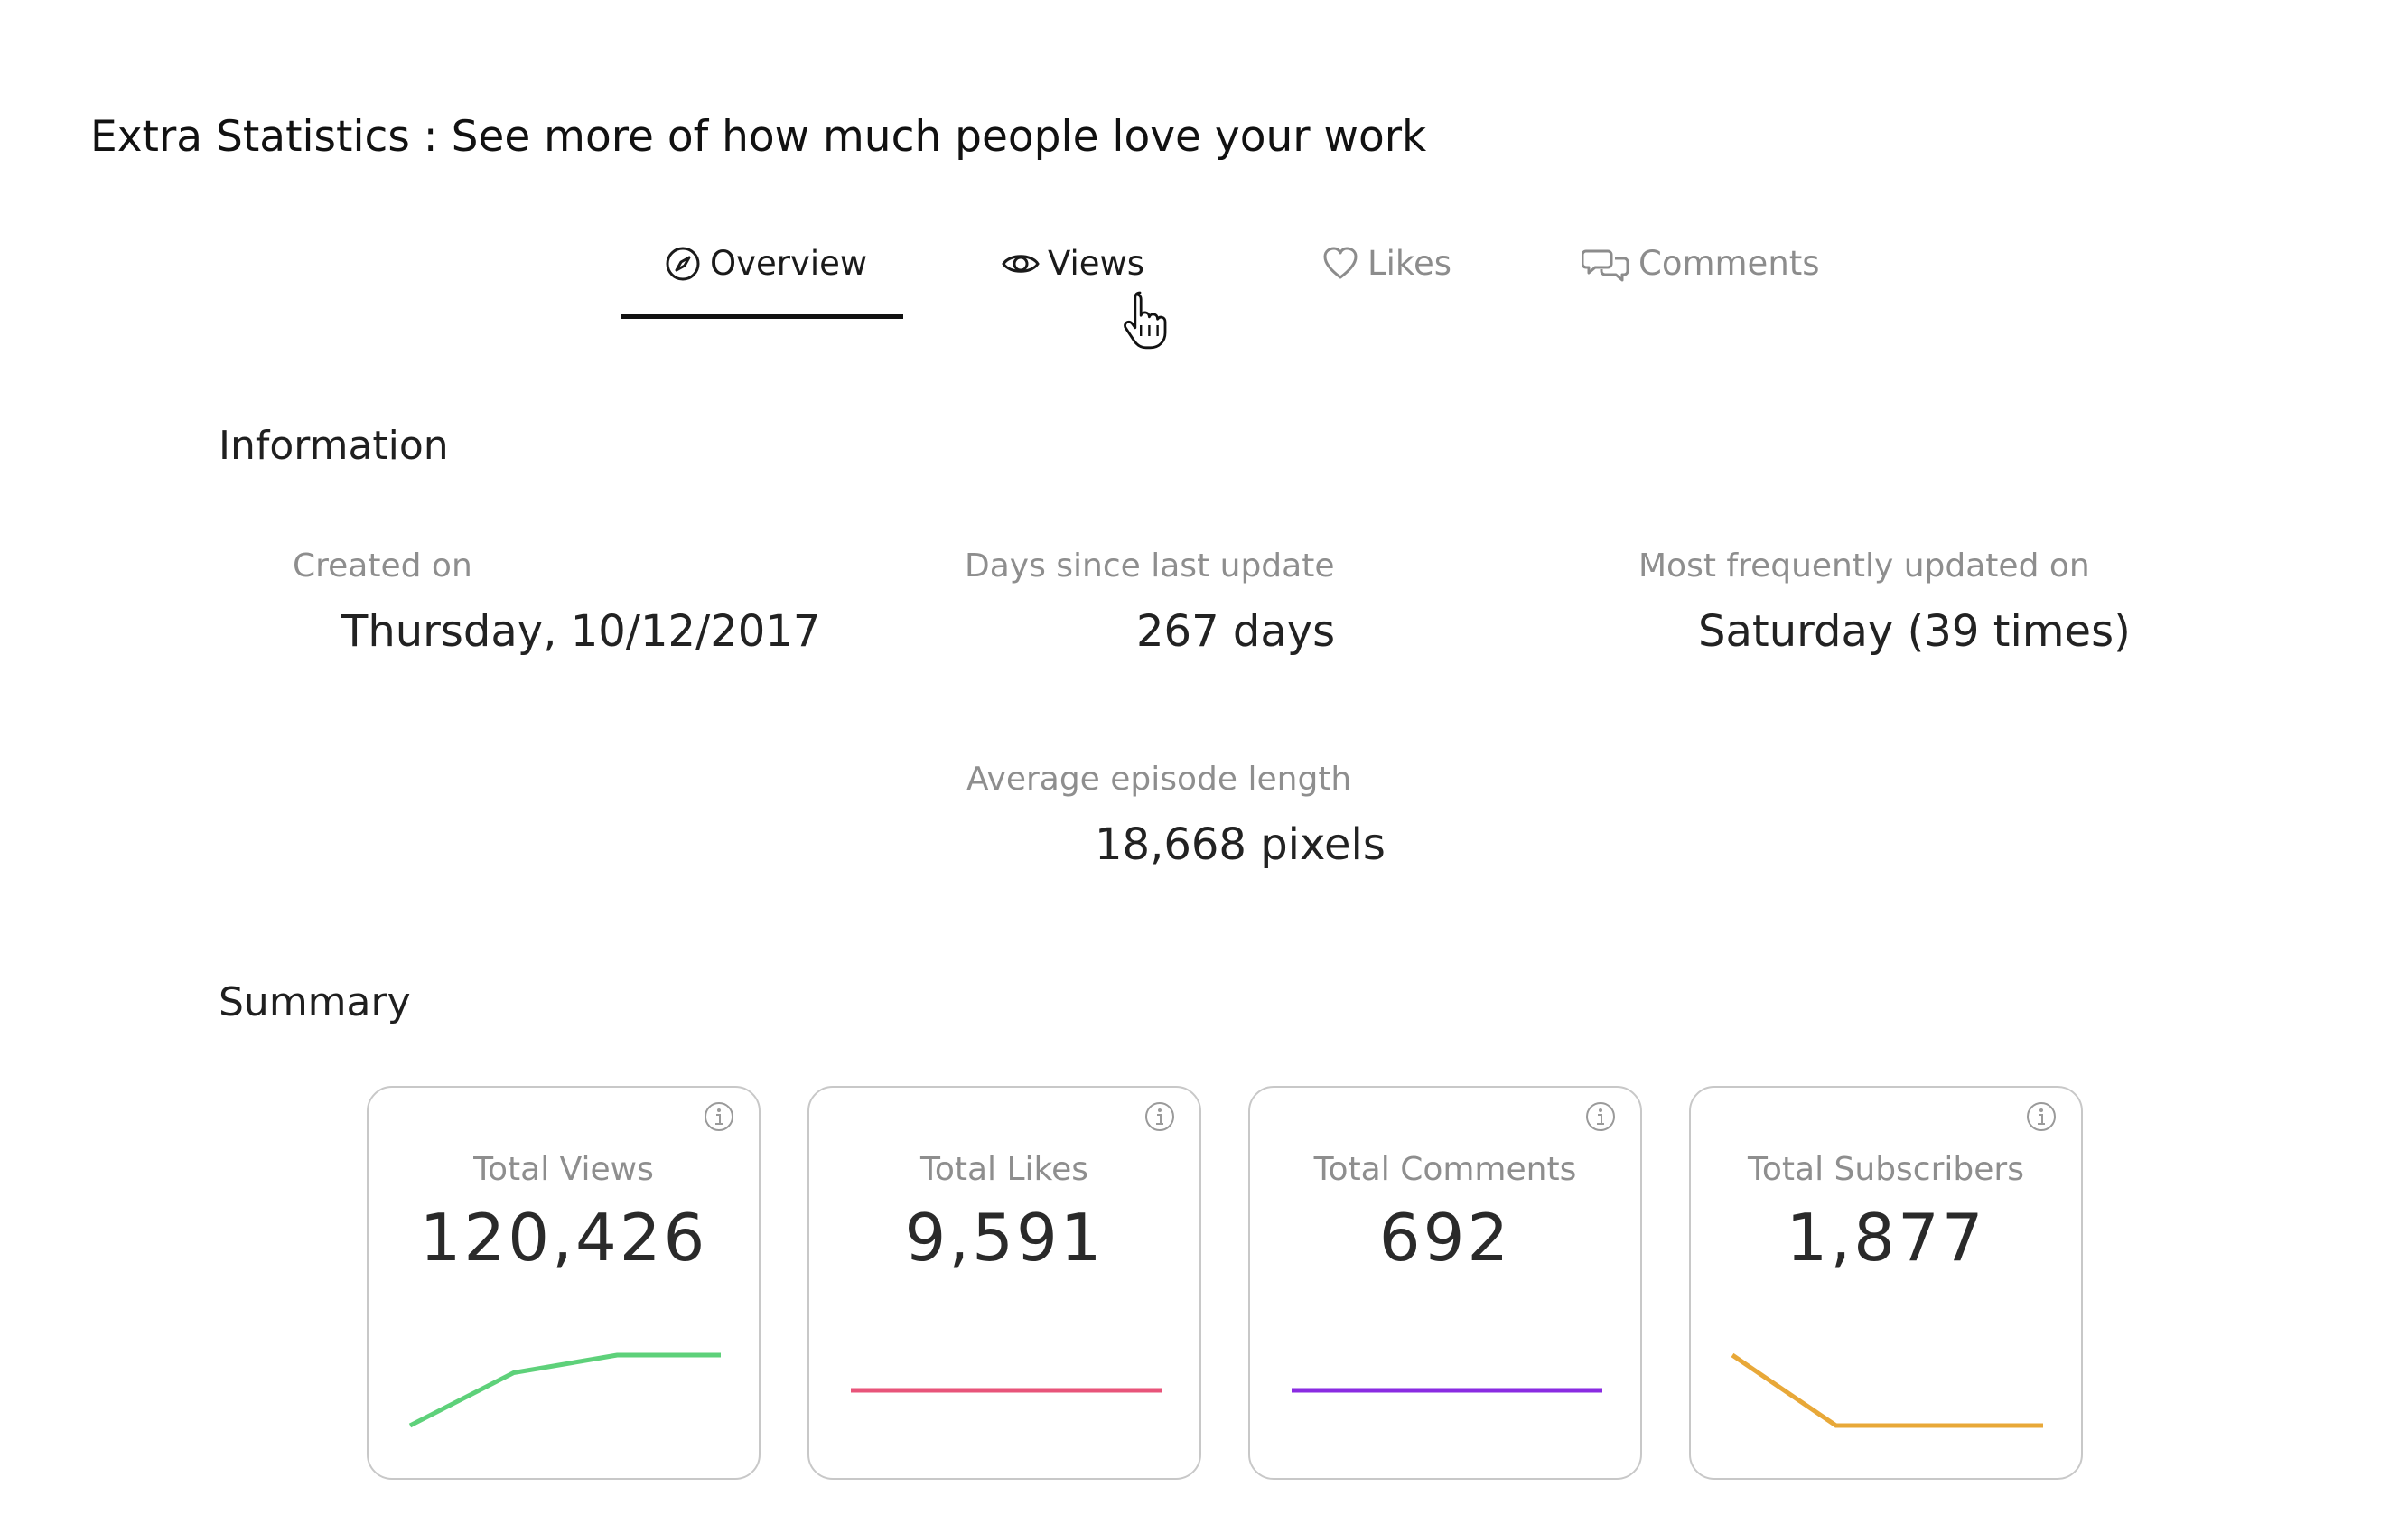 The width and height of the screenshot is (2408, 1534). I want to click on card-label: Total Likes, so click(1004, 1169).